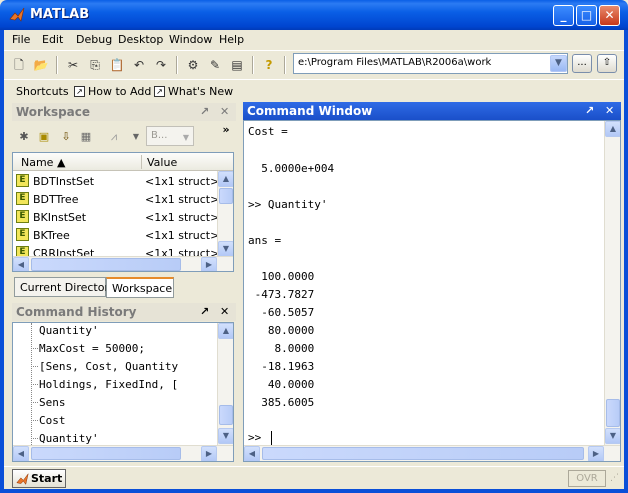 The height and width of the screenshot is (493, 628). What do you see at coordinates (281, 402) in the screenshot?
I see `output-line: 385.6005` at bounding box center [281, 402].